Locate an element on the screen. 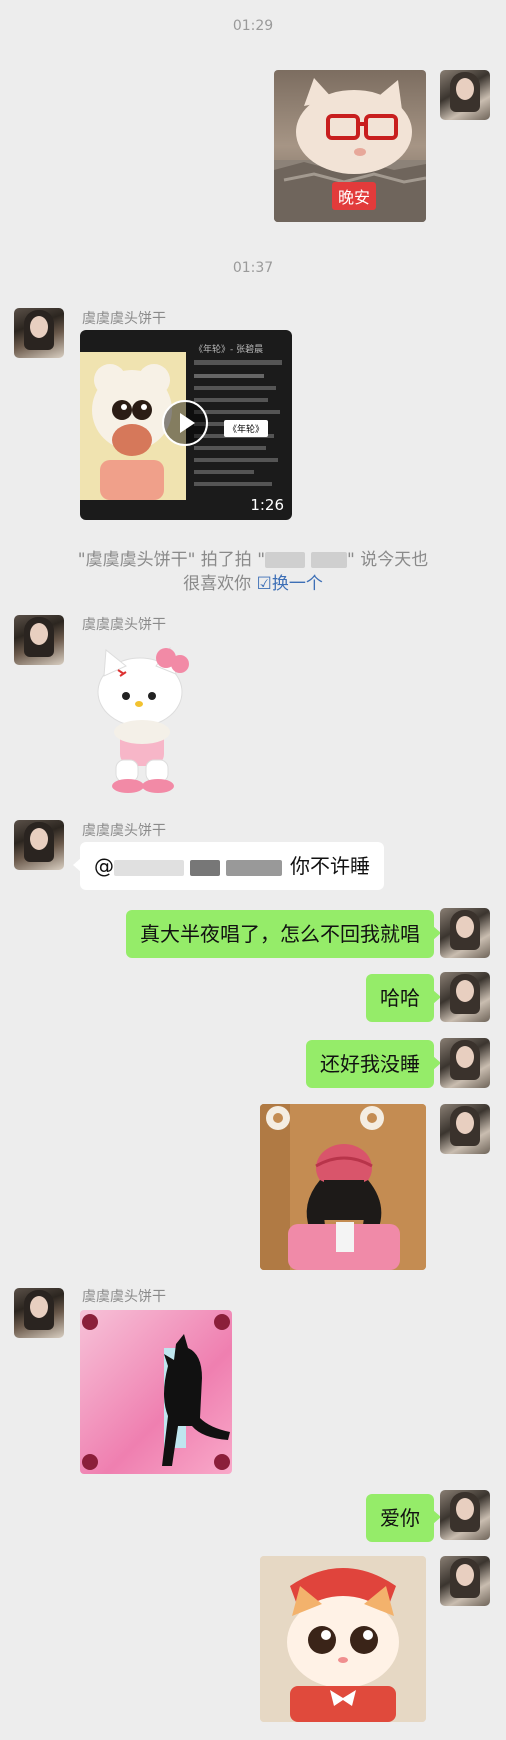 This screenshot has height=1740, width=506. video-duration: 1:26 is located at coordinates (267, 505).